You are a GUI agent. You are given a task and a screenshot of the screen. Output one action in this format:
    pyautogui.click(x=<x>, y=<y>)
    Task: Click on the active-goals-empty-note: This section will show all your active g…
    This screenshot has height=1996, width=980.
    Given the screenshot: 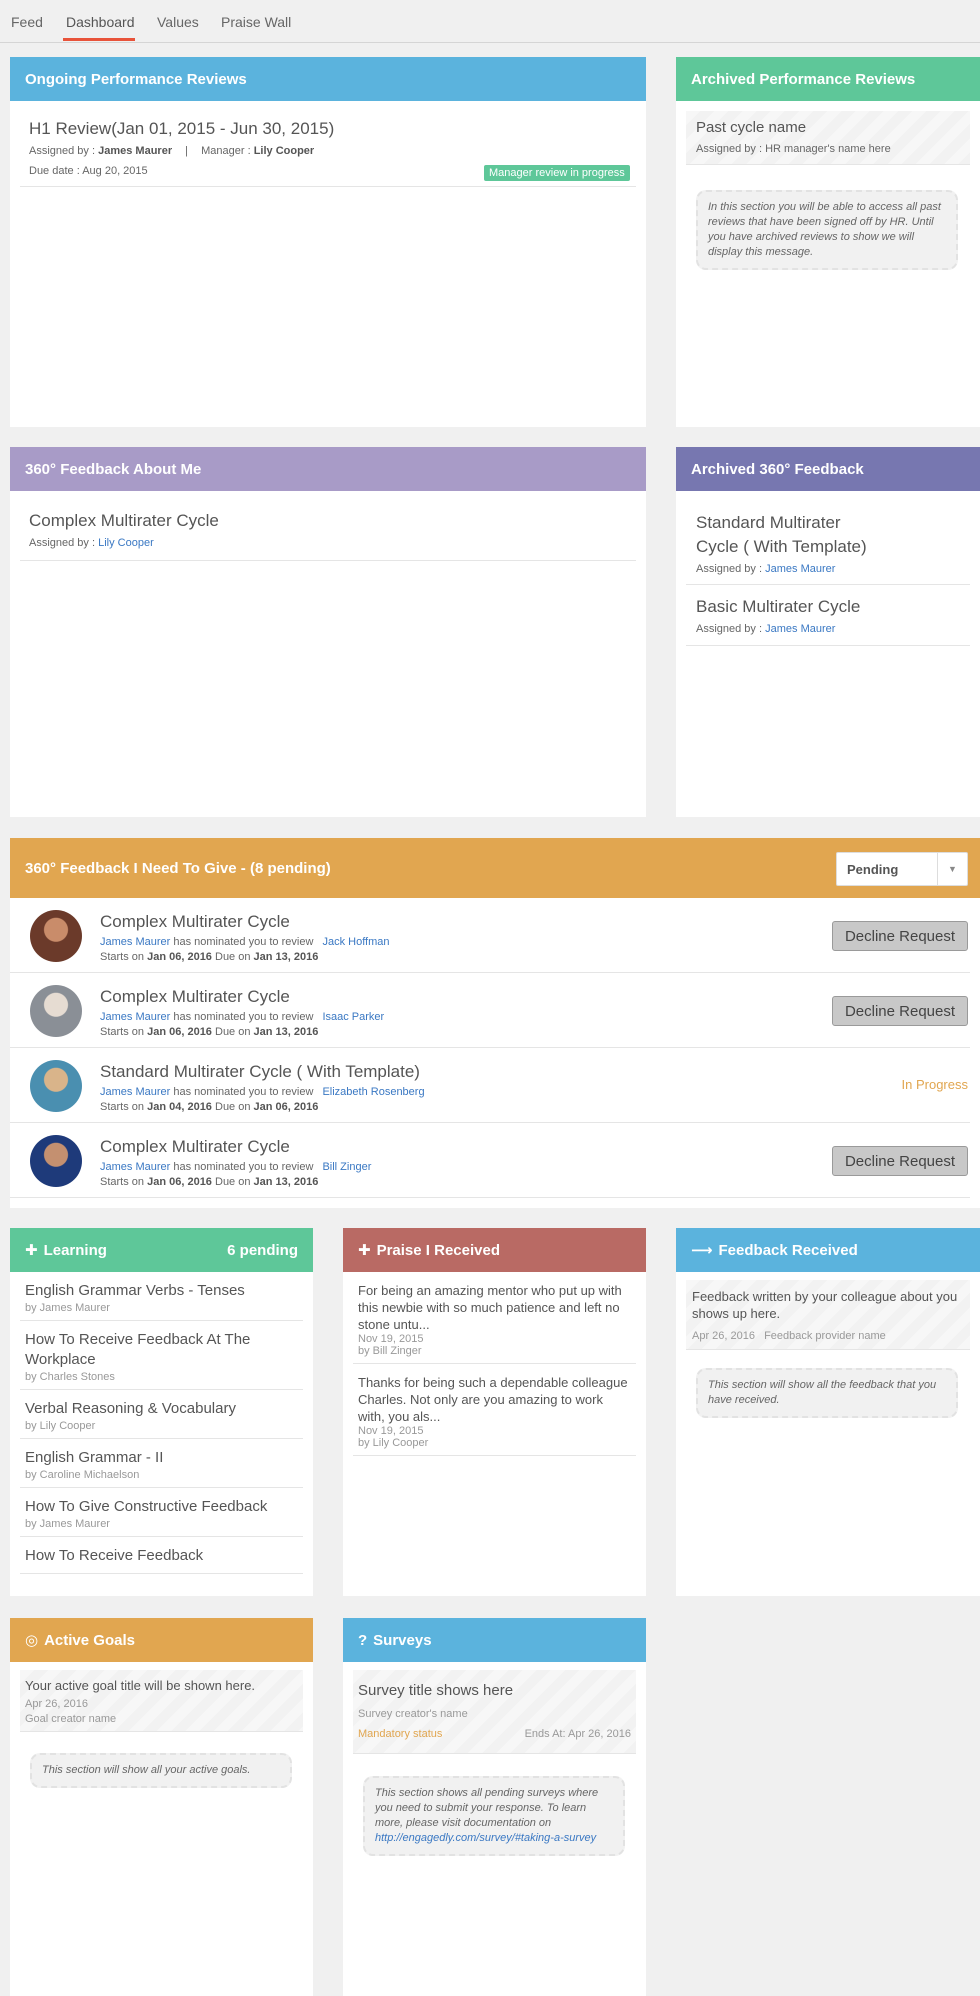 What is the action you would take?
    pyautogui.click(x=161, y=1770)
    